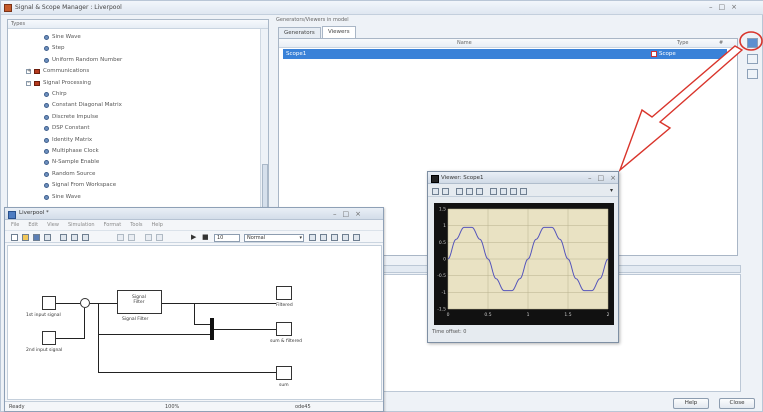 This screenshot has height=412, width=763. Describe the element at coordinates (751, 41) in the screenshot. I see `highlight-circle` at that location.